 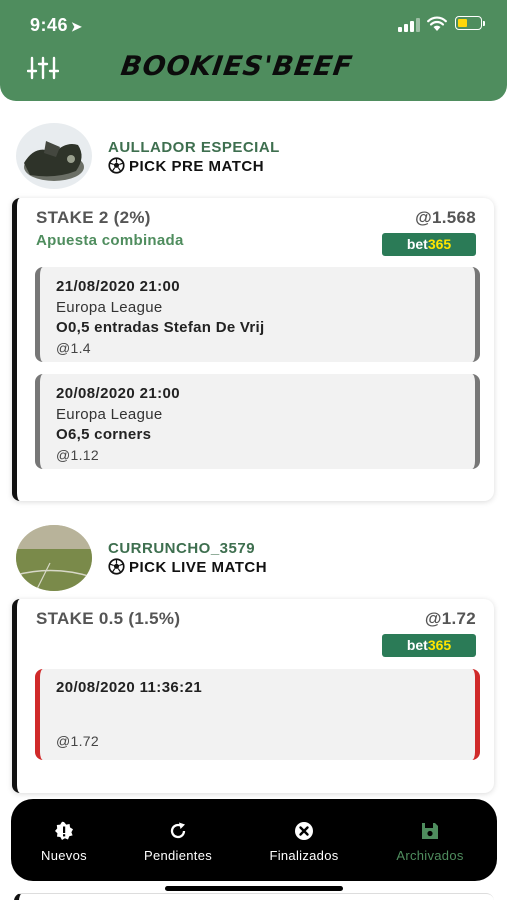 What do you see at coordinates (110, 240) in the screenshot?
I see `bet-type-label: Apuesta combinada` at bounding box center [110, 240].